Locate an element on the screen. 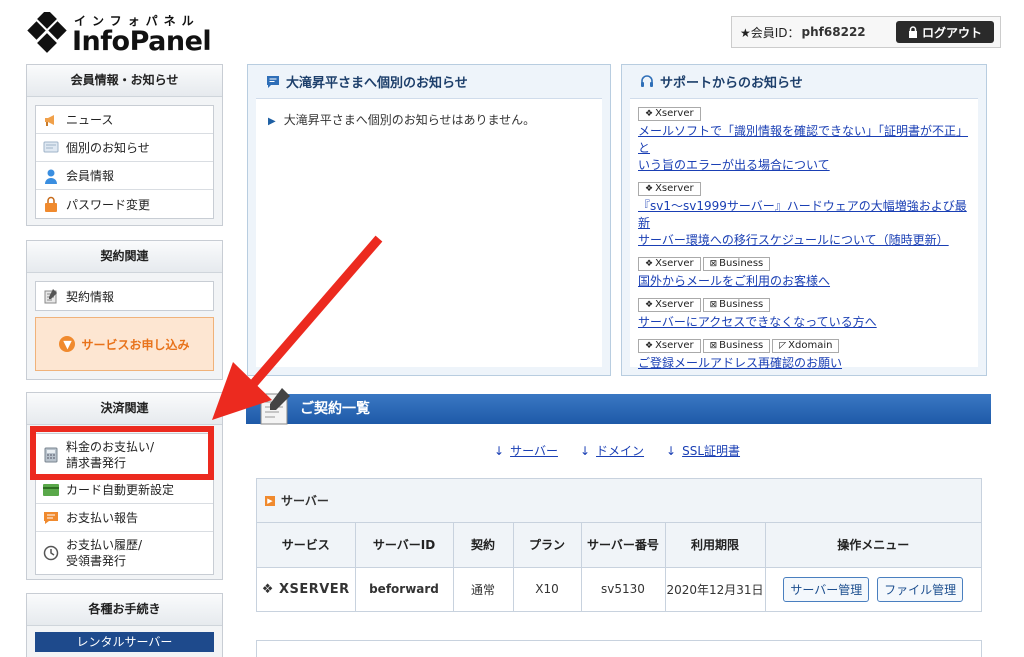  apply-service-button: ▼ サービスお申し込み is located at coordinates (124, 344).